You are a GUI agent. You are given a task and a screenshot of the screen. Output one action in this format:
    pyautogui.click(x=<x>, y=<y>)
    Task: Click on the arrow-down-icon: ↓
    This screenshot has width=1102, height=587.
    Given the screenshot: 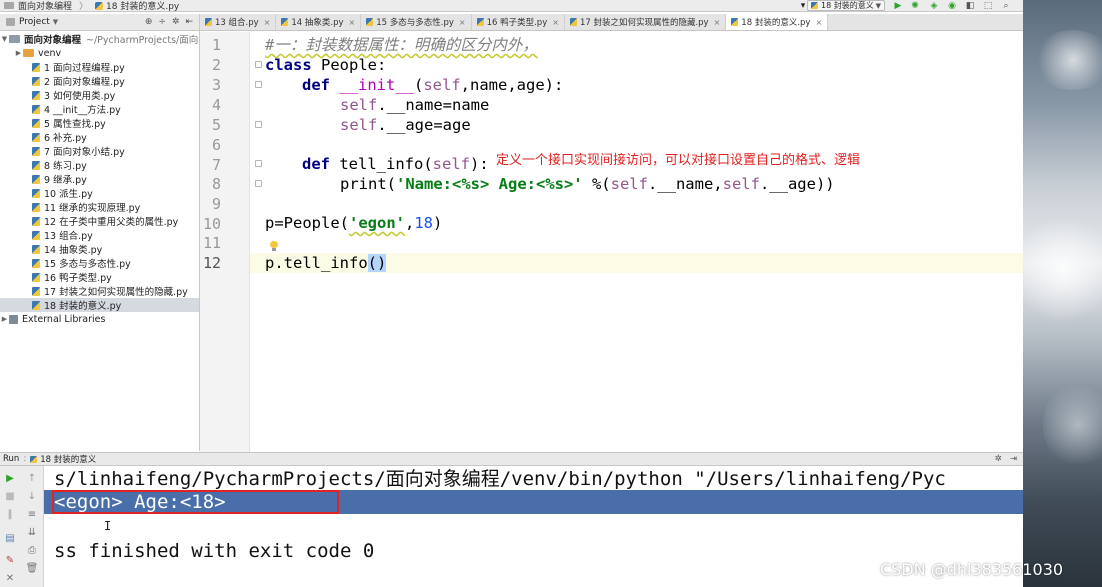 What is the action you would take?
    pyautogui.click(x=32, y=496)
    